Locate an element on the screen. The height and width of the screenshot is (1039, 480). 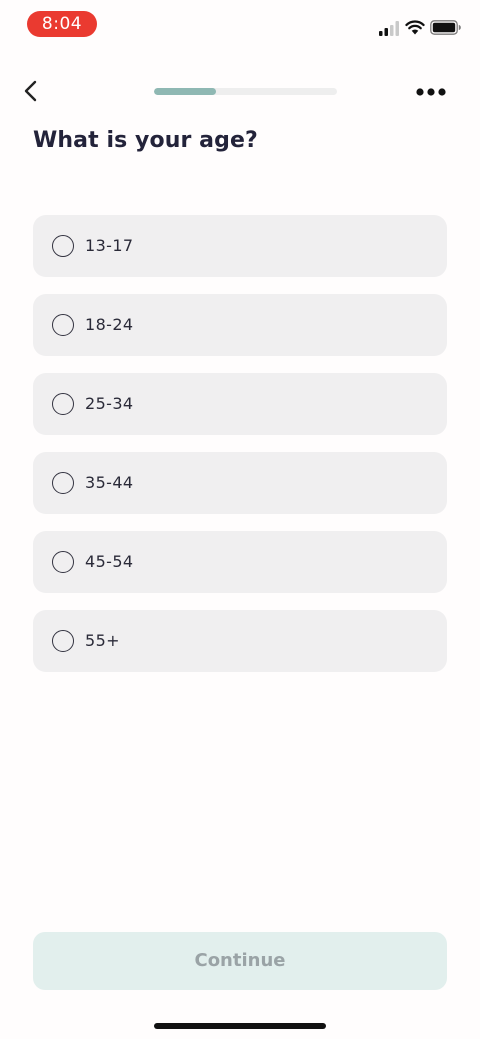
age-option-45-54: 45-54 is located at coordinates (240, 562).